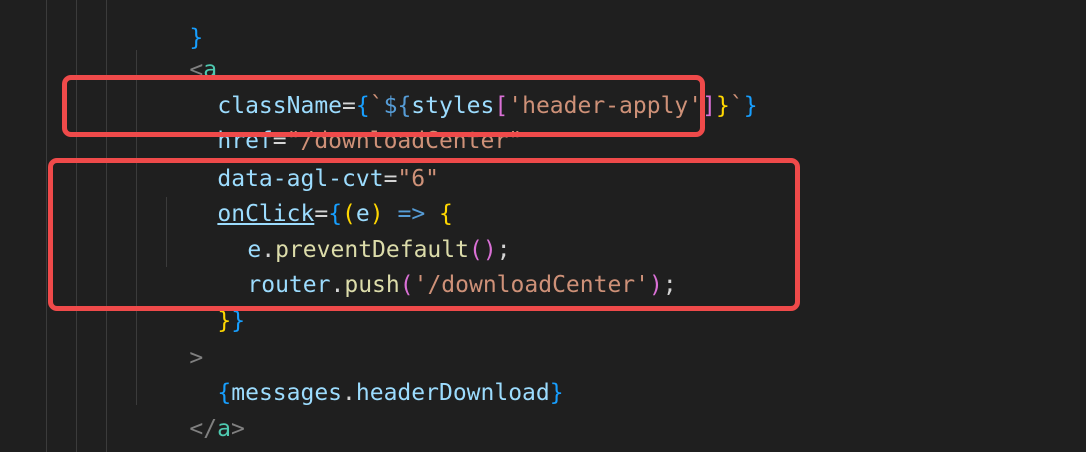 Image resolution: width=1086 pixels, height=452 pixels. What do you see at coordinates (362, 372) in the screenshot?
I see `code-line-10: {messages.headerDownload}` at bounding box center [362, 372].